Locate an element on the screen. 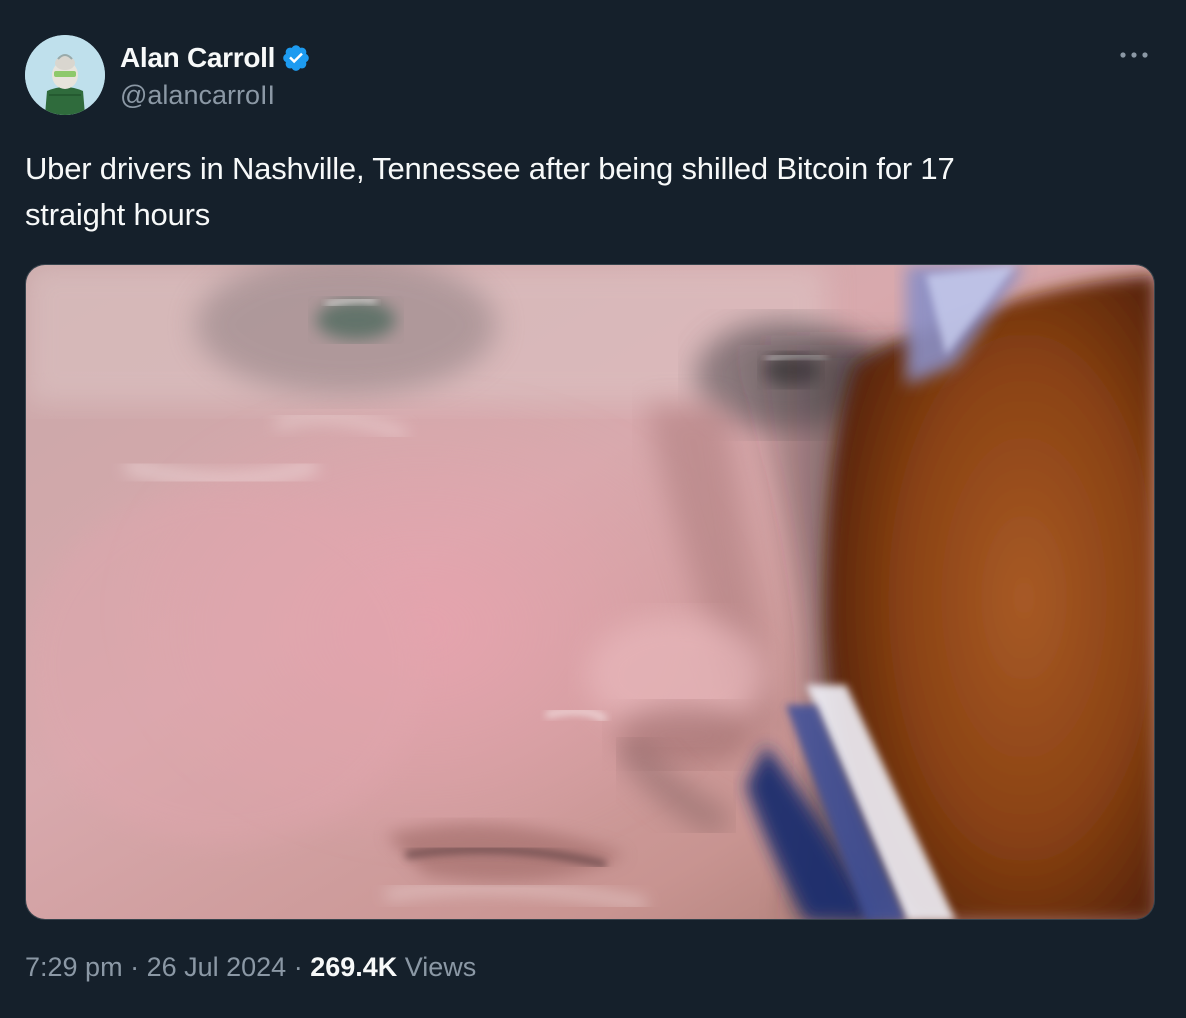 This screenshot has height=1018, width=1186. views-label: Views is located at coordinates (437, 967).